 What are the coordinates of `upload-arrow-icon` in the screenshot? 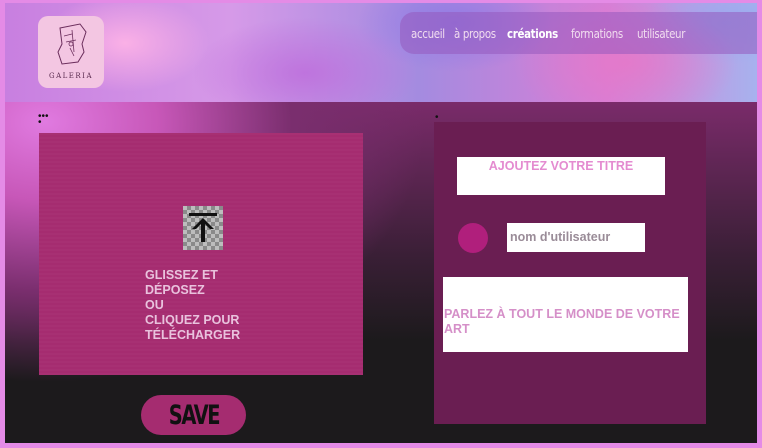 It's located at (203, 228).